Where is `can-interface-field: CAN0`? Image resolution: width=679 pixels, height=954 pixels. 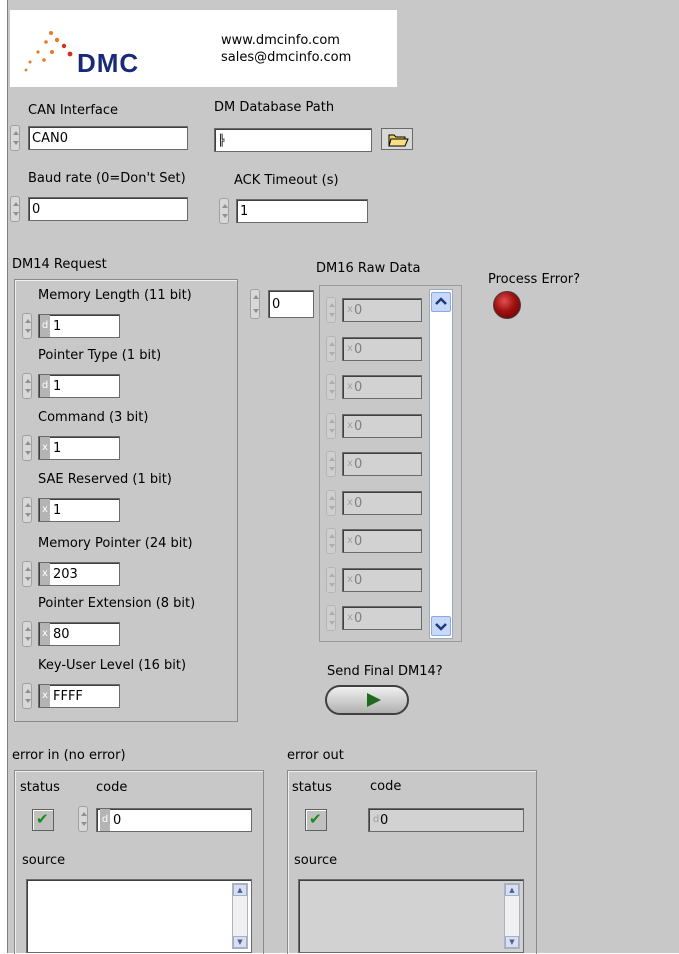 can-interface-field: CAN0 is located at coordinates (108, 138).